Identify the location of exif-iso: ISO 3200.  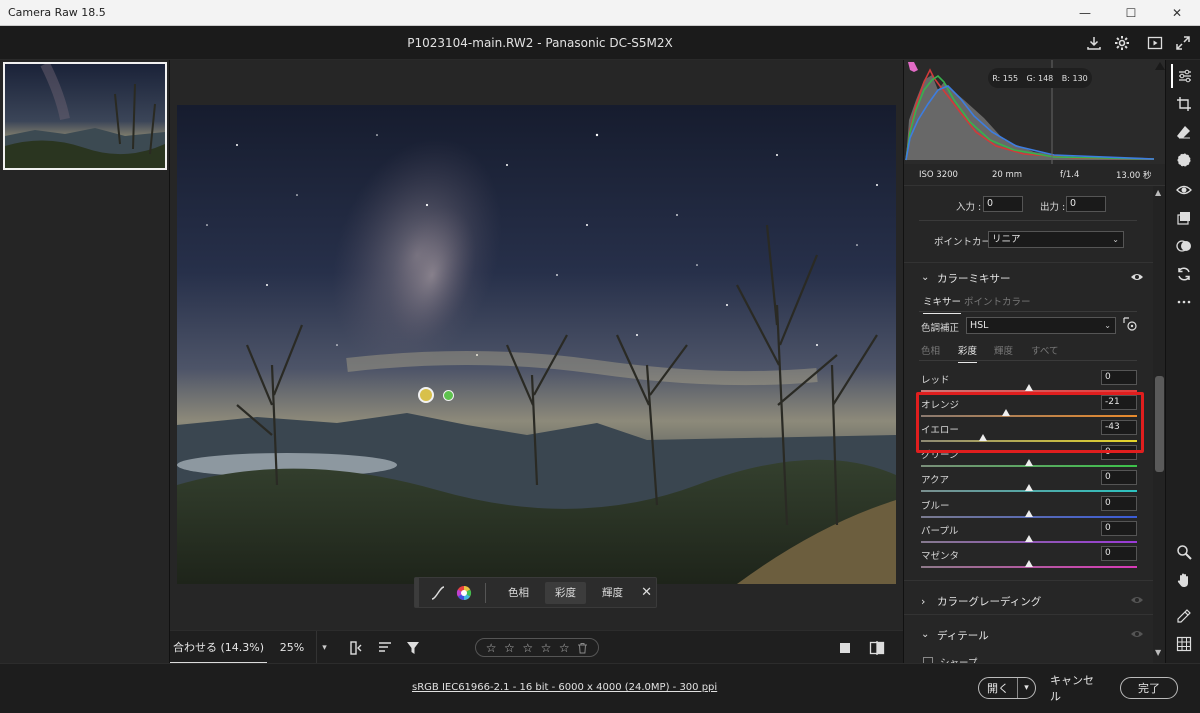
(938, 174).